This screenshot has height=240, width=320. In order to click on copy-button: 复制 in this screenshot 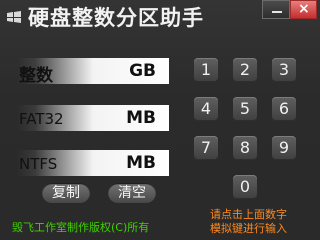, I will do `click(66, 193)`.